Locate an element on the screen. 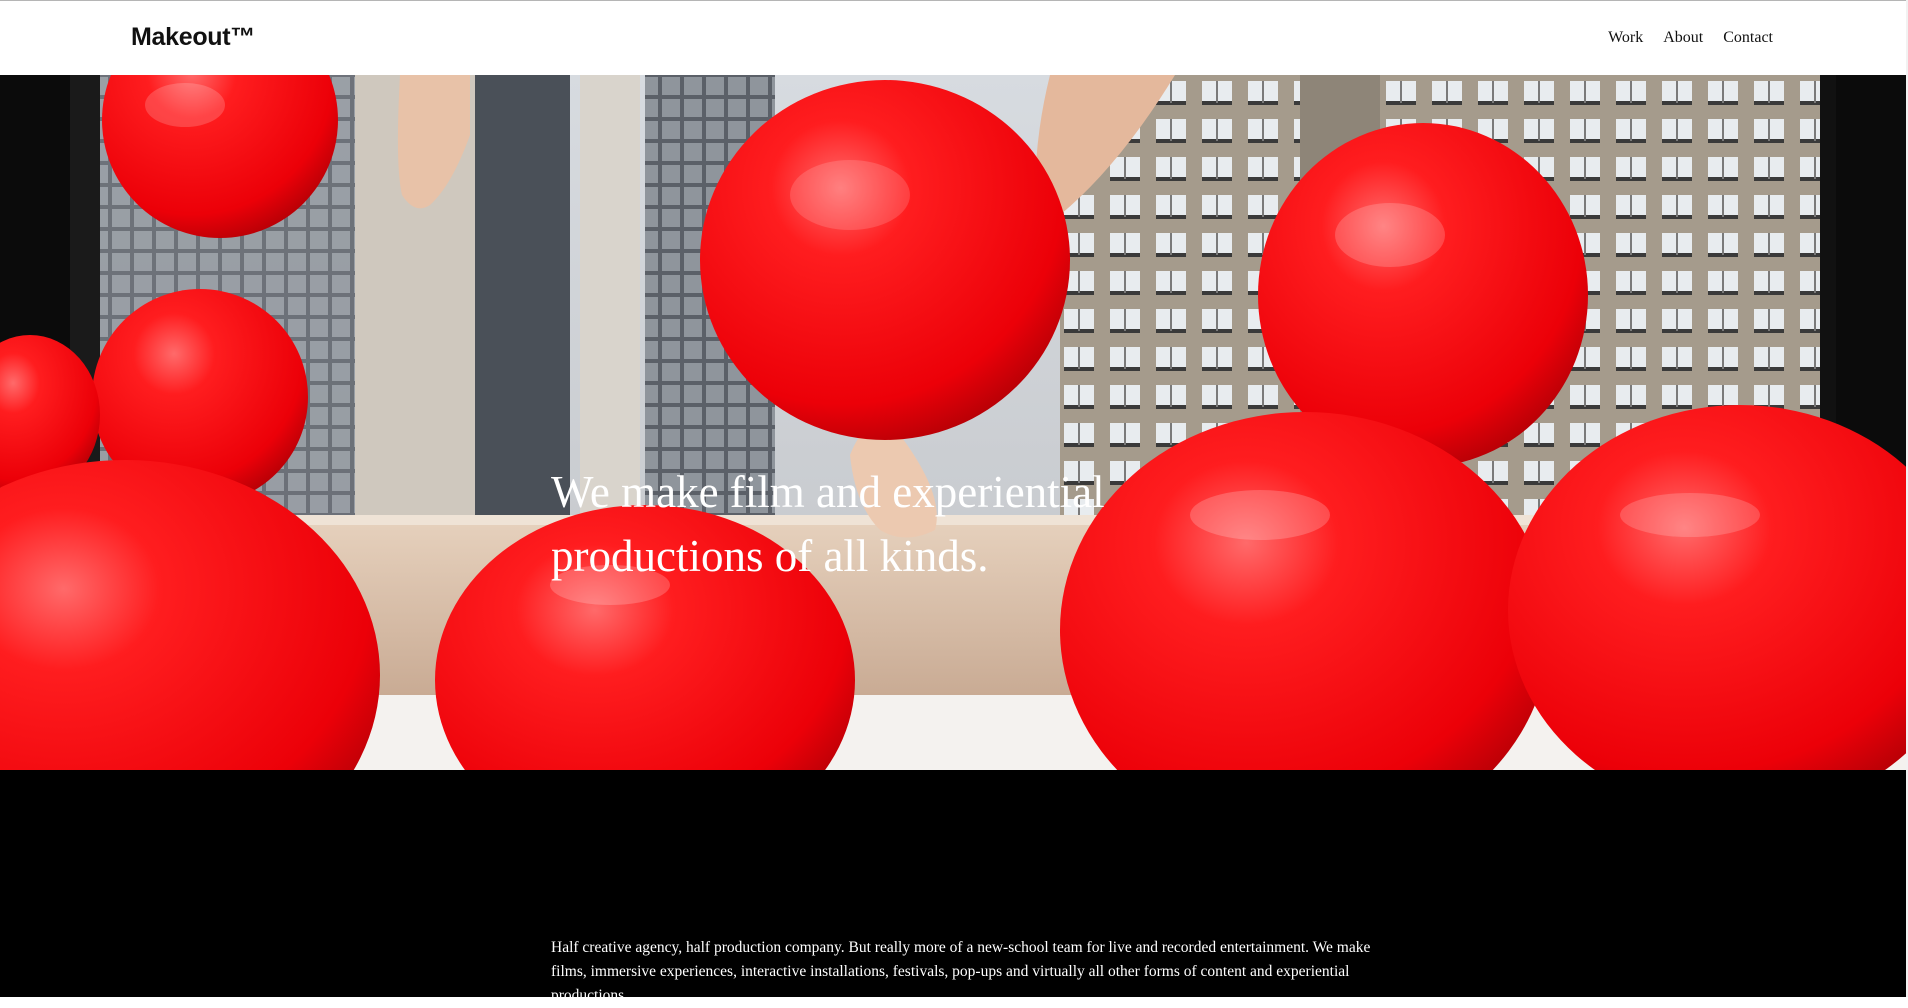 This screenshot has width=1908, height=1008. nav-work-link: Work is located at coordinates (1625, 38).